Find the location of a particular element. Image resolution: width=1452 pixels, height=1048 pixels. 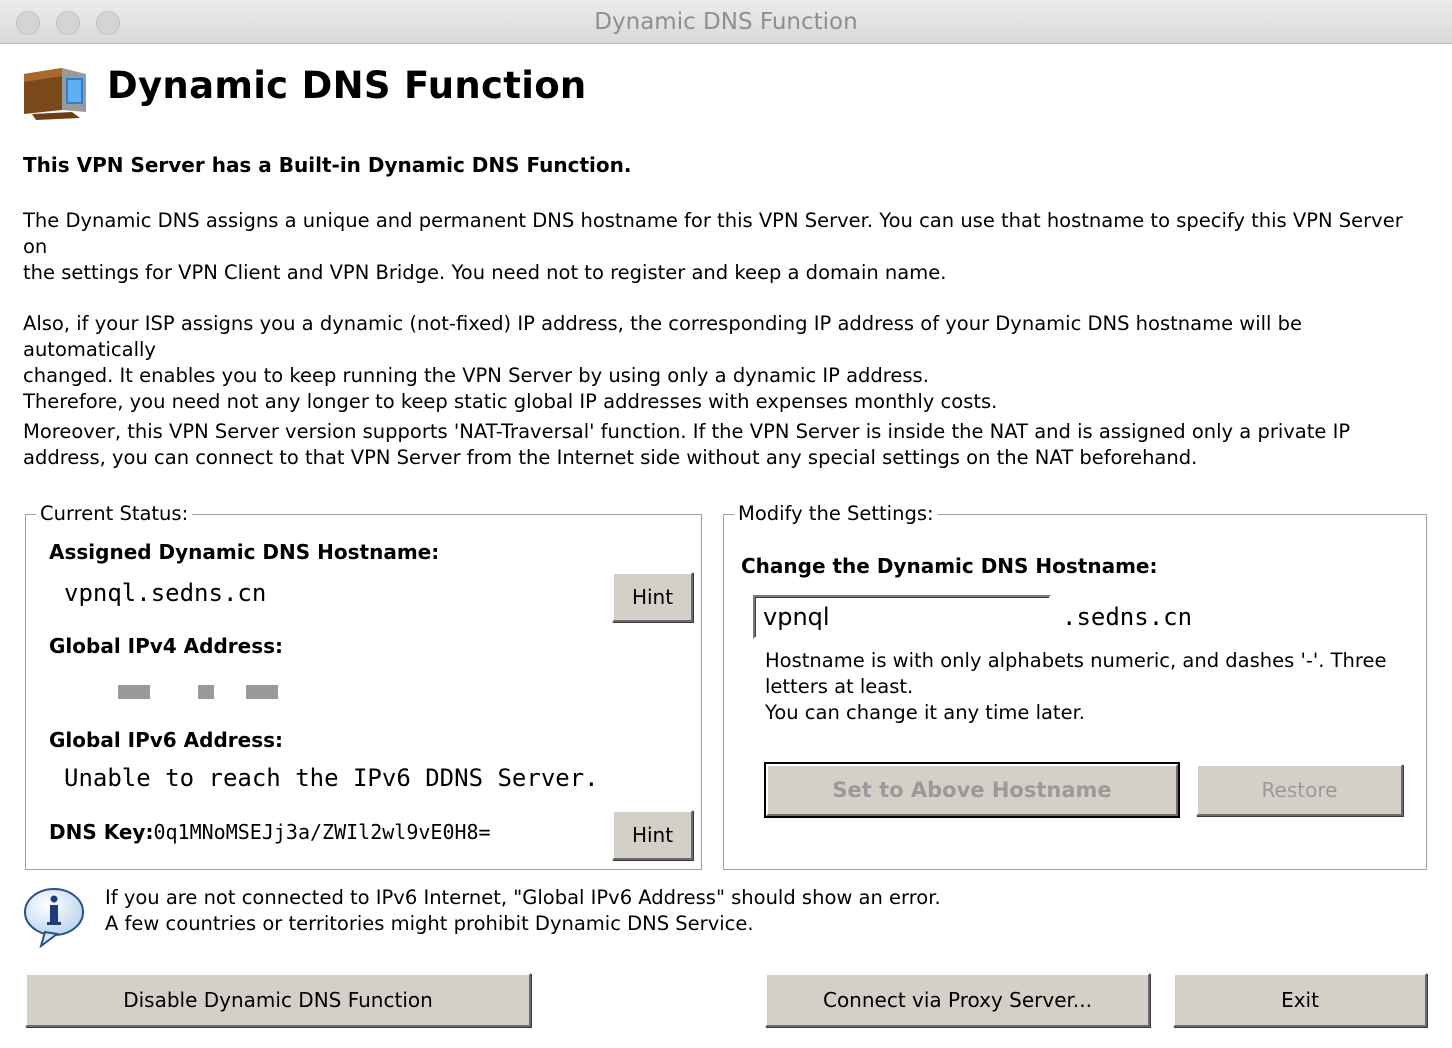

modify-settings-legend: Modify the Settings: is located at coordinates (836, 513).